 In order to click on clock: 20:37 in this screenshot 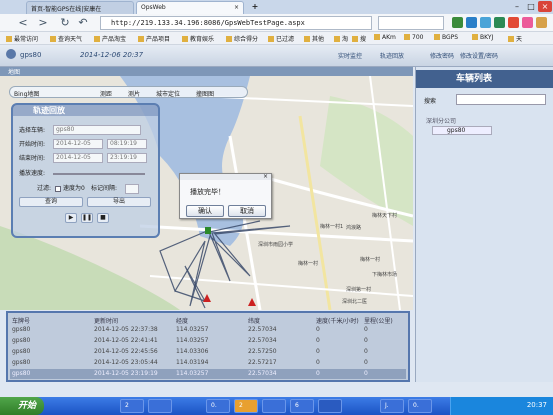, I will do `click(537, 405)`.